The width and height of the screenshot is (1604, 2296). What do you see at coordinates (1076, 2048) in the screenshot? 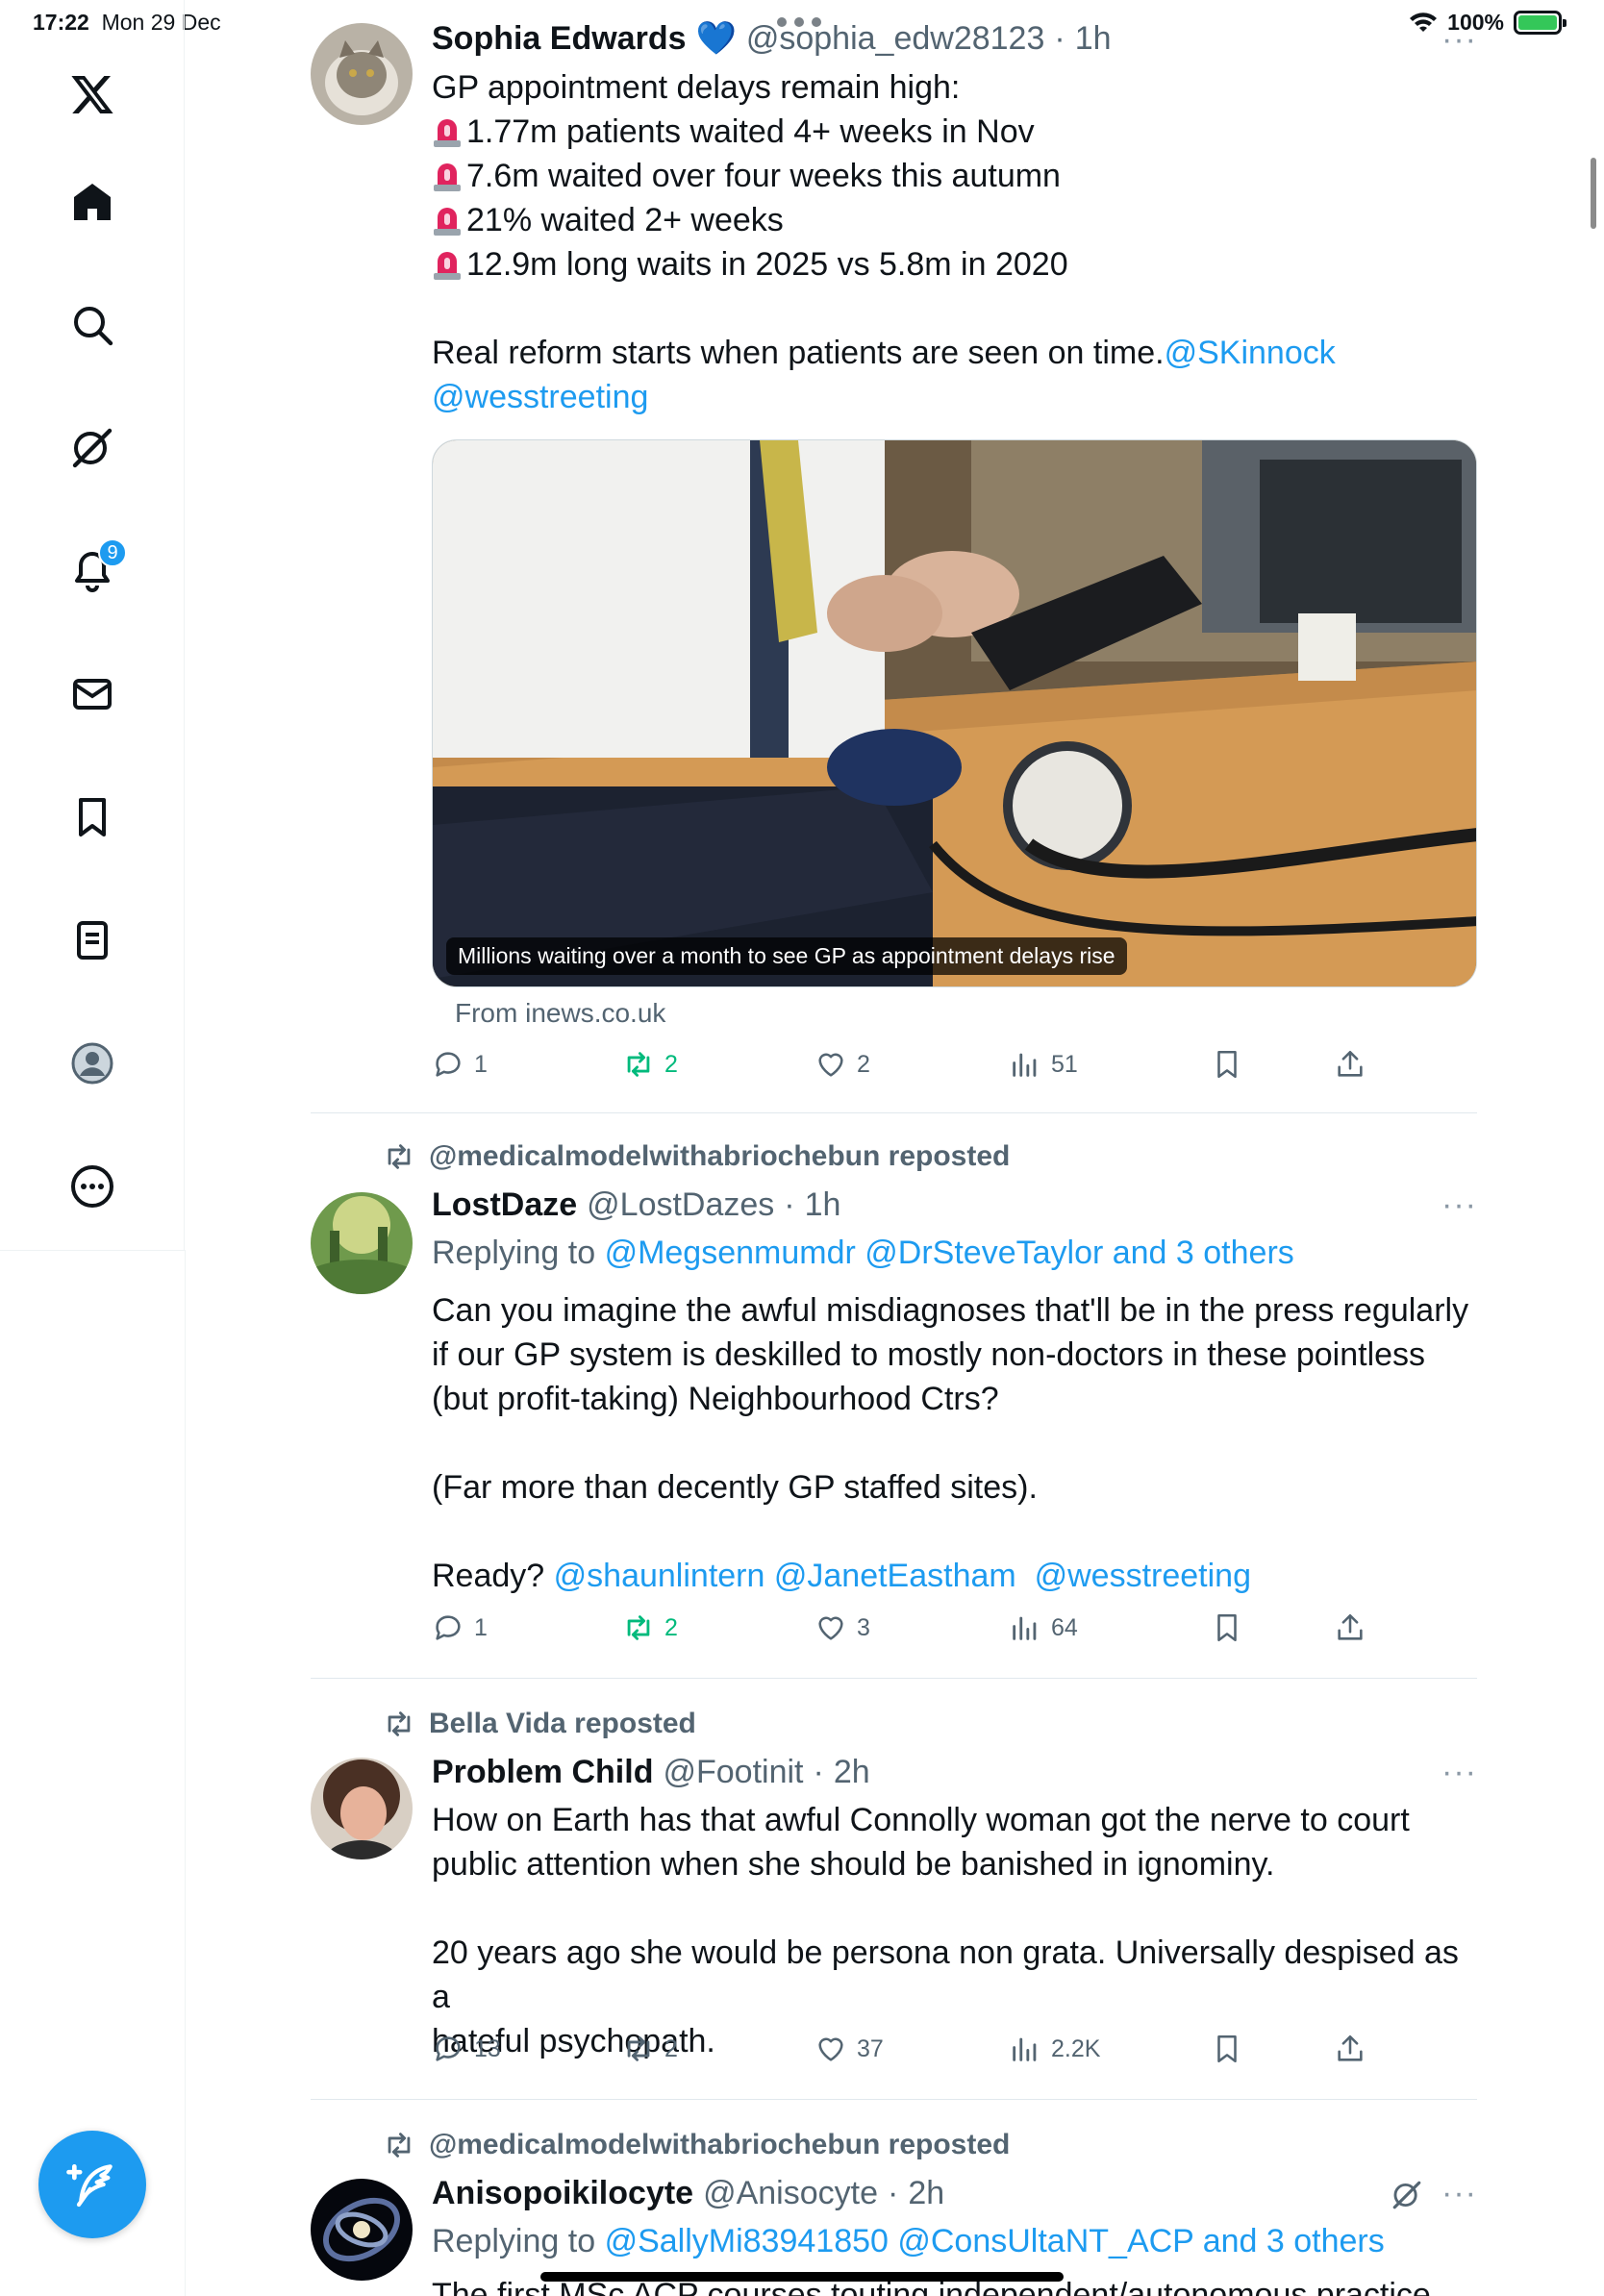
I see `view-count: 2.2K` at bounding box center [1076, 2048].